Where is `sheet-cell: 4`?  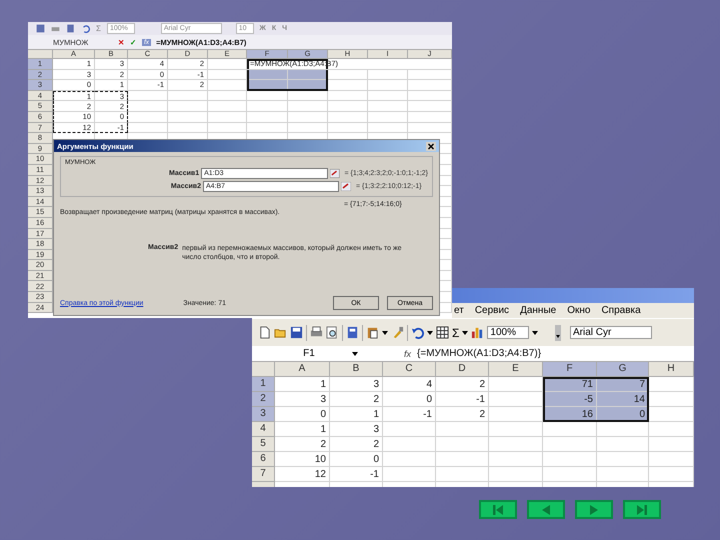 sheet-cell: 4 is located at coordinates (409, 384).